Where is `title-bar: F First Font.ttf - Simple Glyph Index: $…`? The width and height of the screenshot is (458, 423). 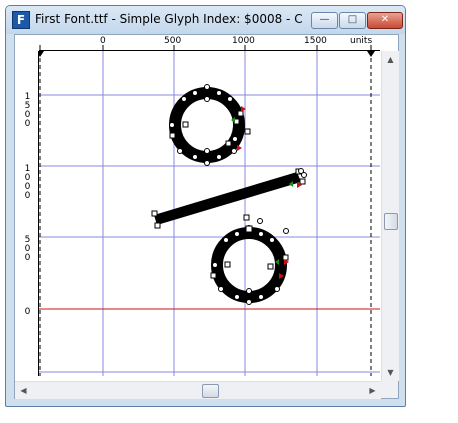 title-bar: F First Font.ttf - Simple Glyph Index: $… is located at coordinates (205, 20).